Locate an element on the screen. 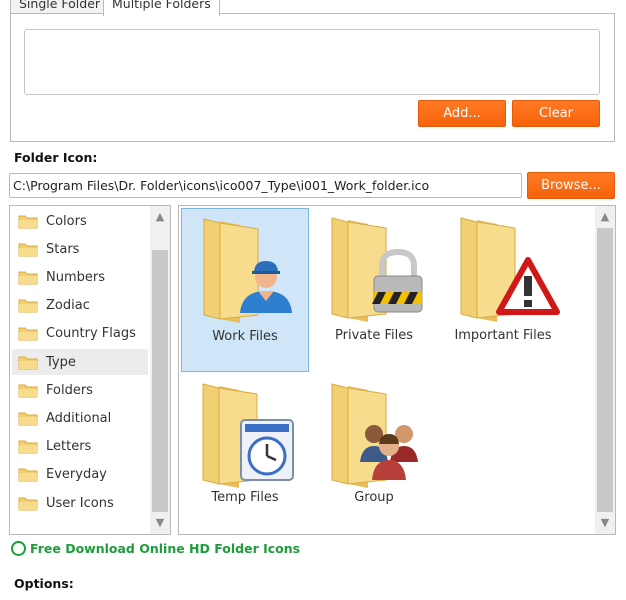  category-item-label: Zodiac is located at coordinates (68, 306).